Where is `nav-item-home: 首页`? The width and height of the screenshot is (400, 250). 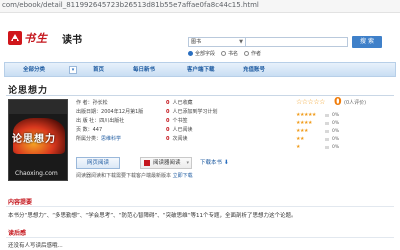
nav-item-home: 首页 is located at coordinates (98, 70).